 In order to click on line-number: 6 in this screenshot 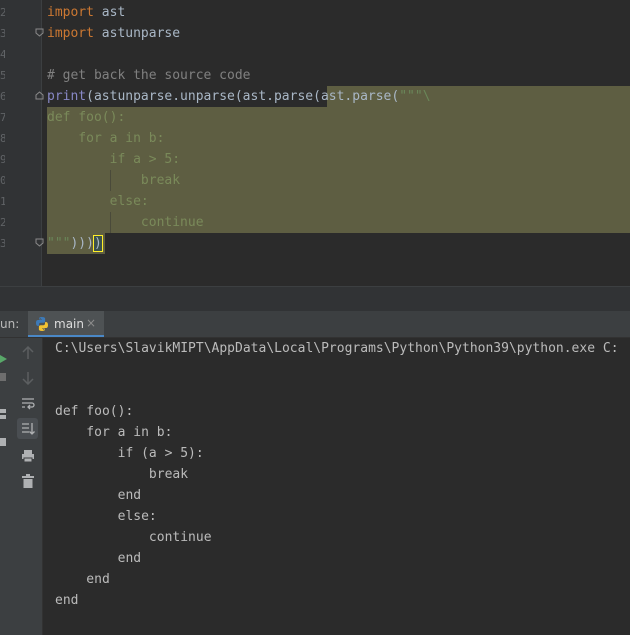, I will do `click(2, 96)`.